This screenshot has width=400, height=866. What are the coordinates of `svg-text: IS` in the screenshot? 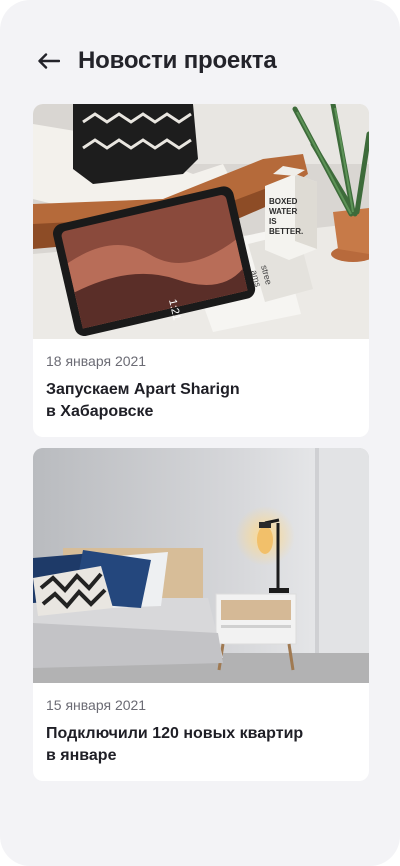 It's located at (273, 221).